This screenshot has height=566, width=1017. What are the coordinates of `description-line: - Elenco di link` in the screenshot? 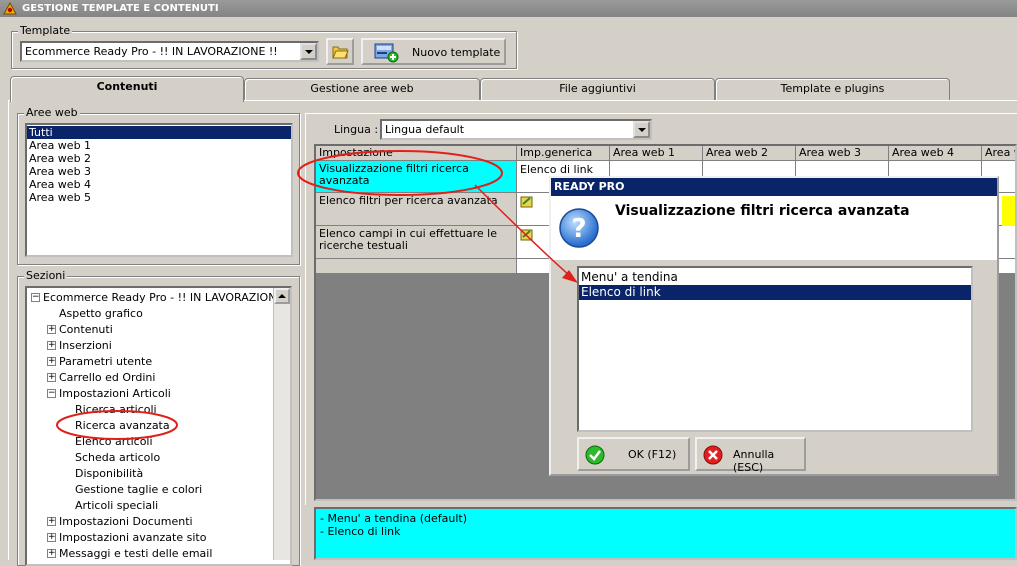 It's located at (360, 531).